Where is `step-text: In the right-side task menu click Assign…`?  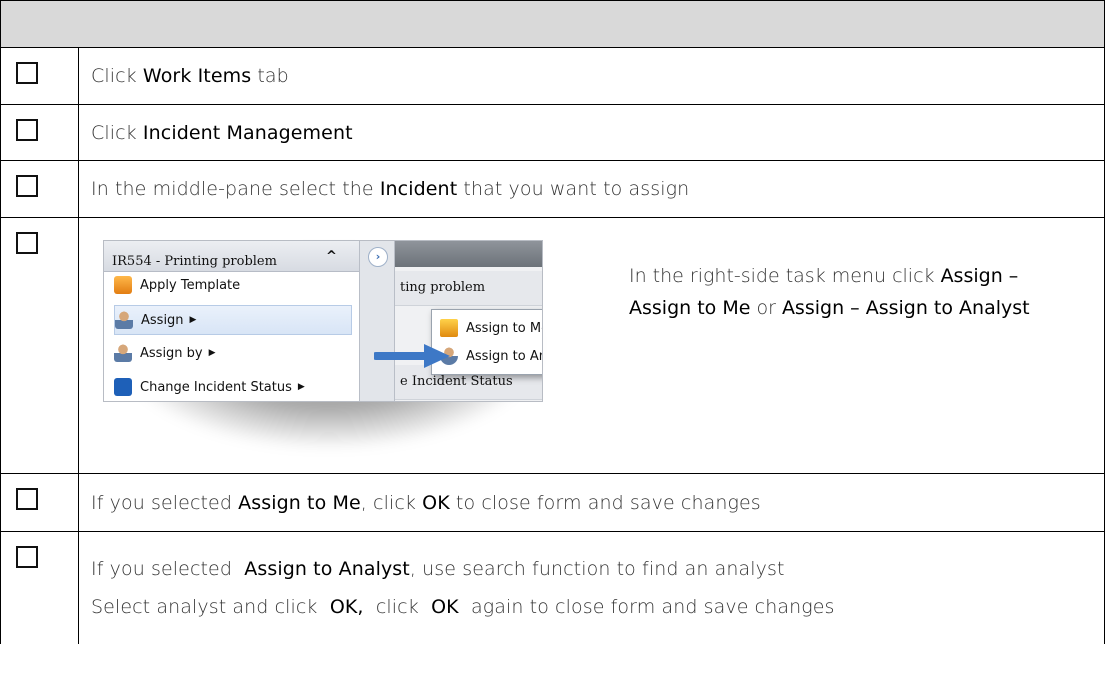
step-text: In the right-side task menu click Assign… is located at coordinates (829, 292).